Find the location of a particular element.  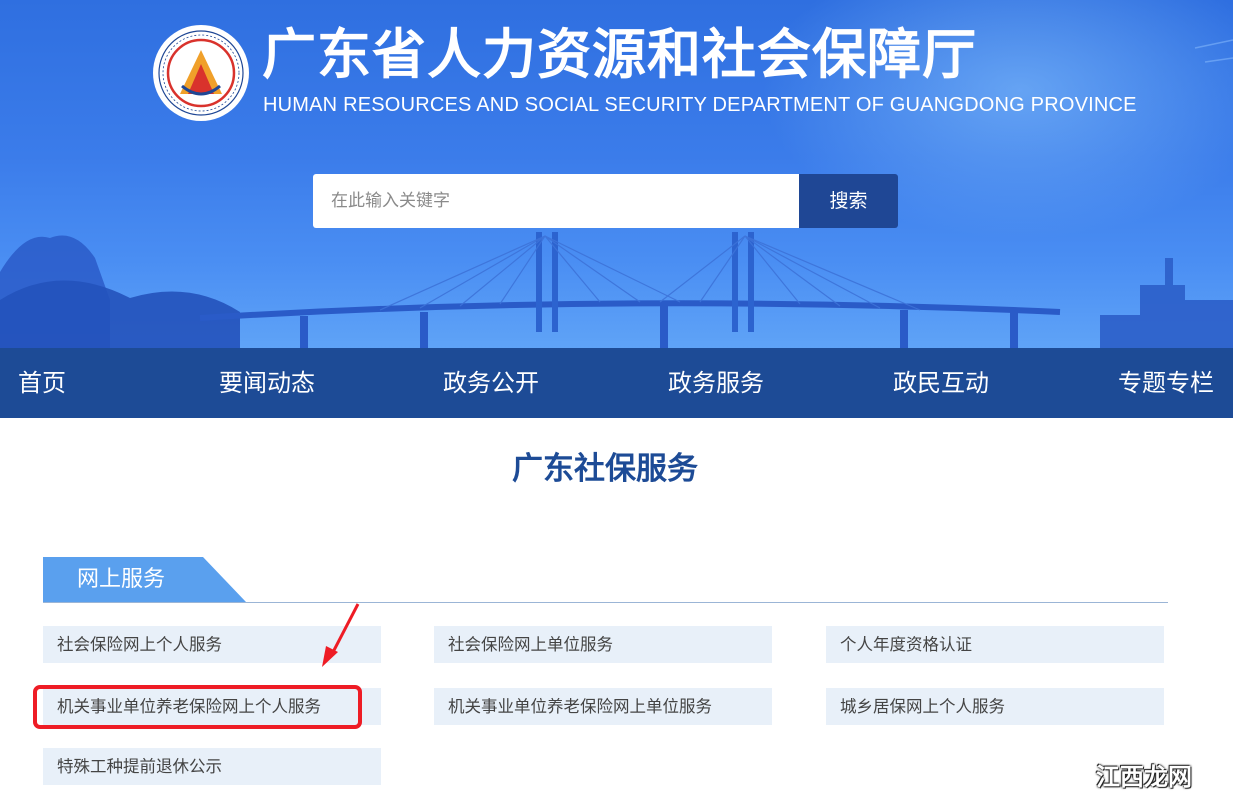

link-institution-pension-employer: 机关事业单位养老保险网上单位服务 is located at coordinates (603, 706).